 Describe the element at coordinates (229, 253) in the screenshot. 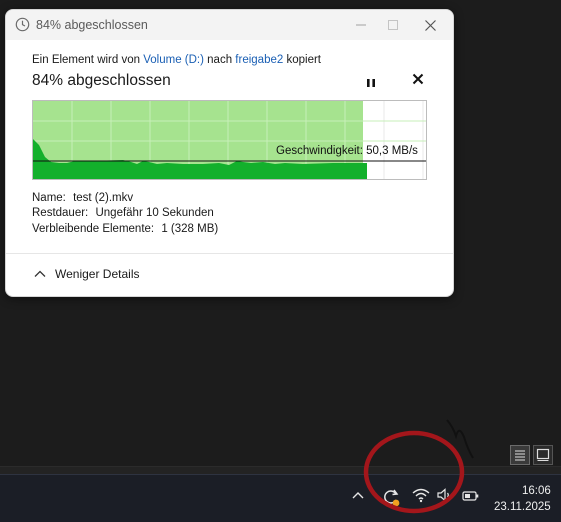

I see `divider` at that location.